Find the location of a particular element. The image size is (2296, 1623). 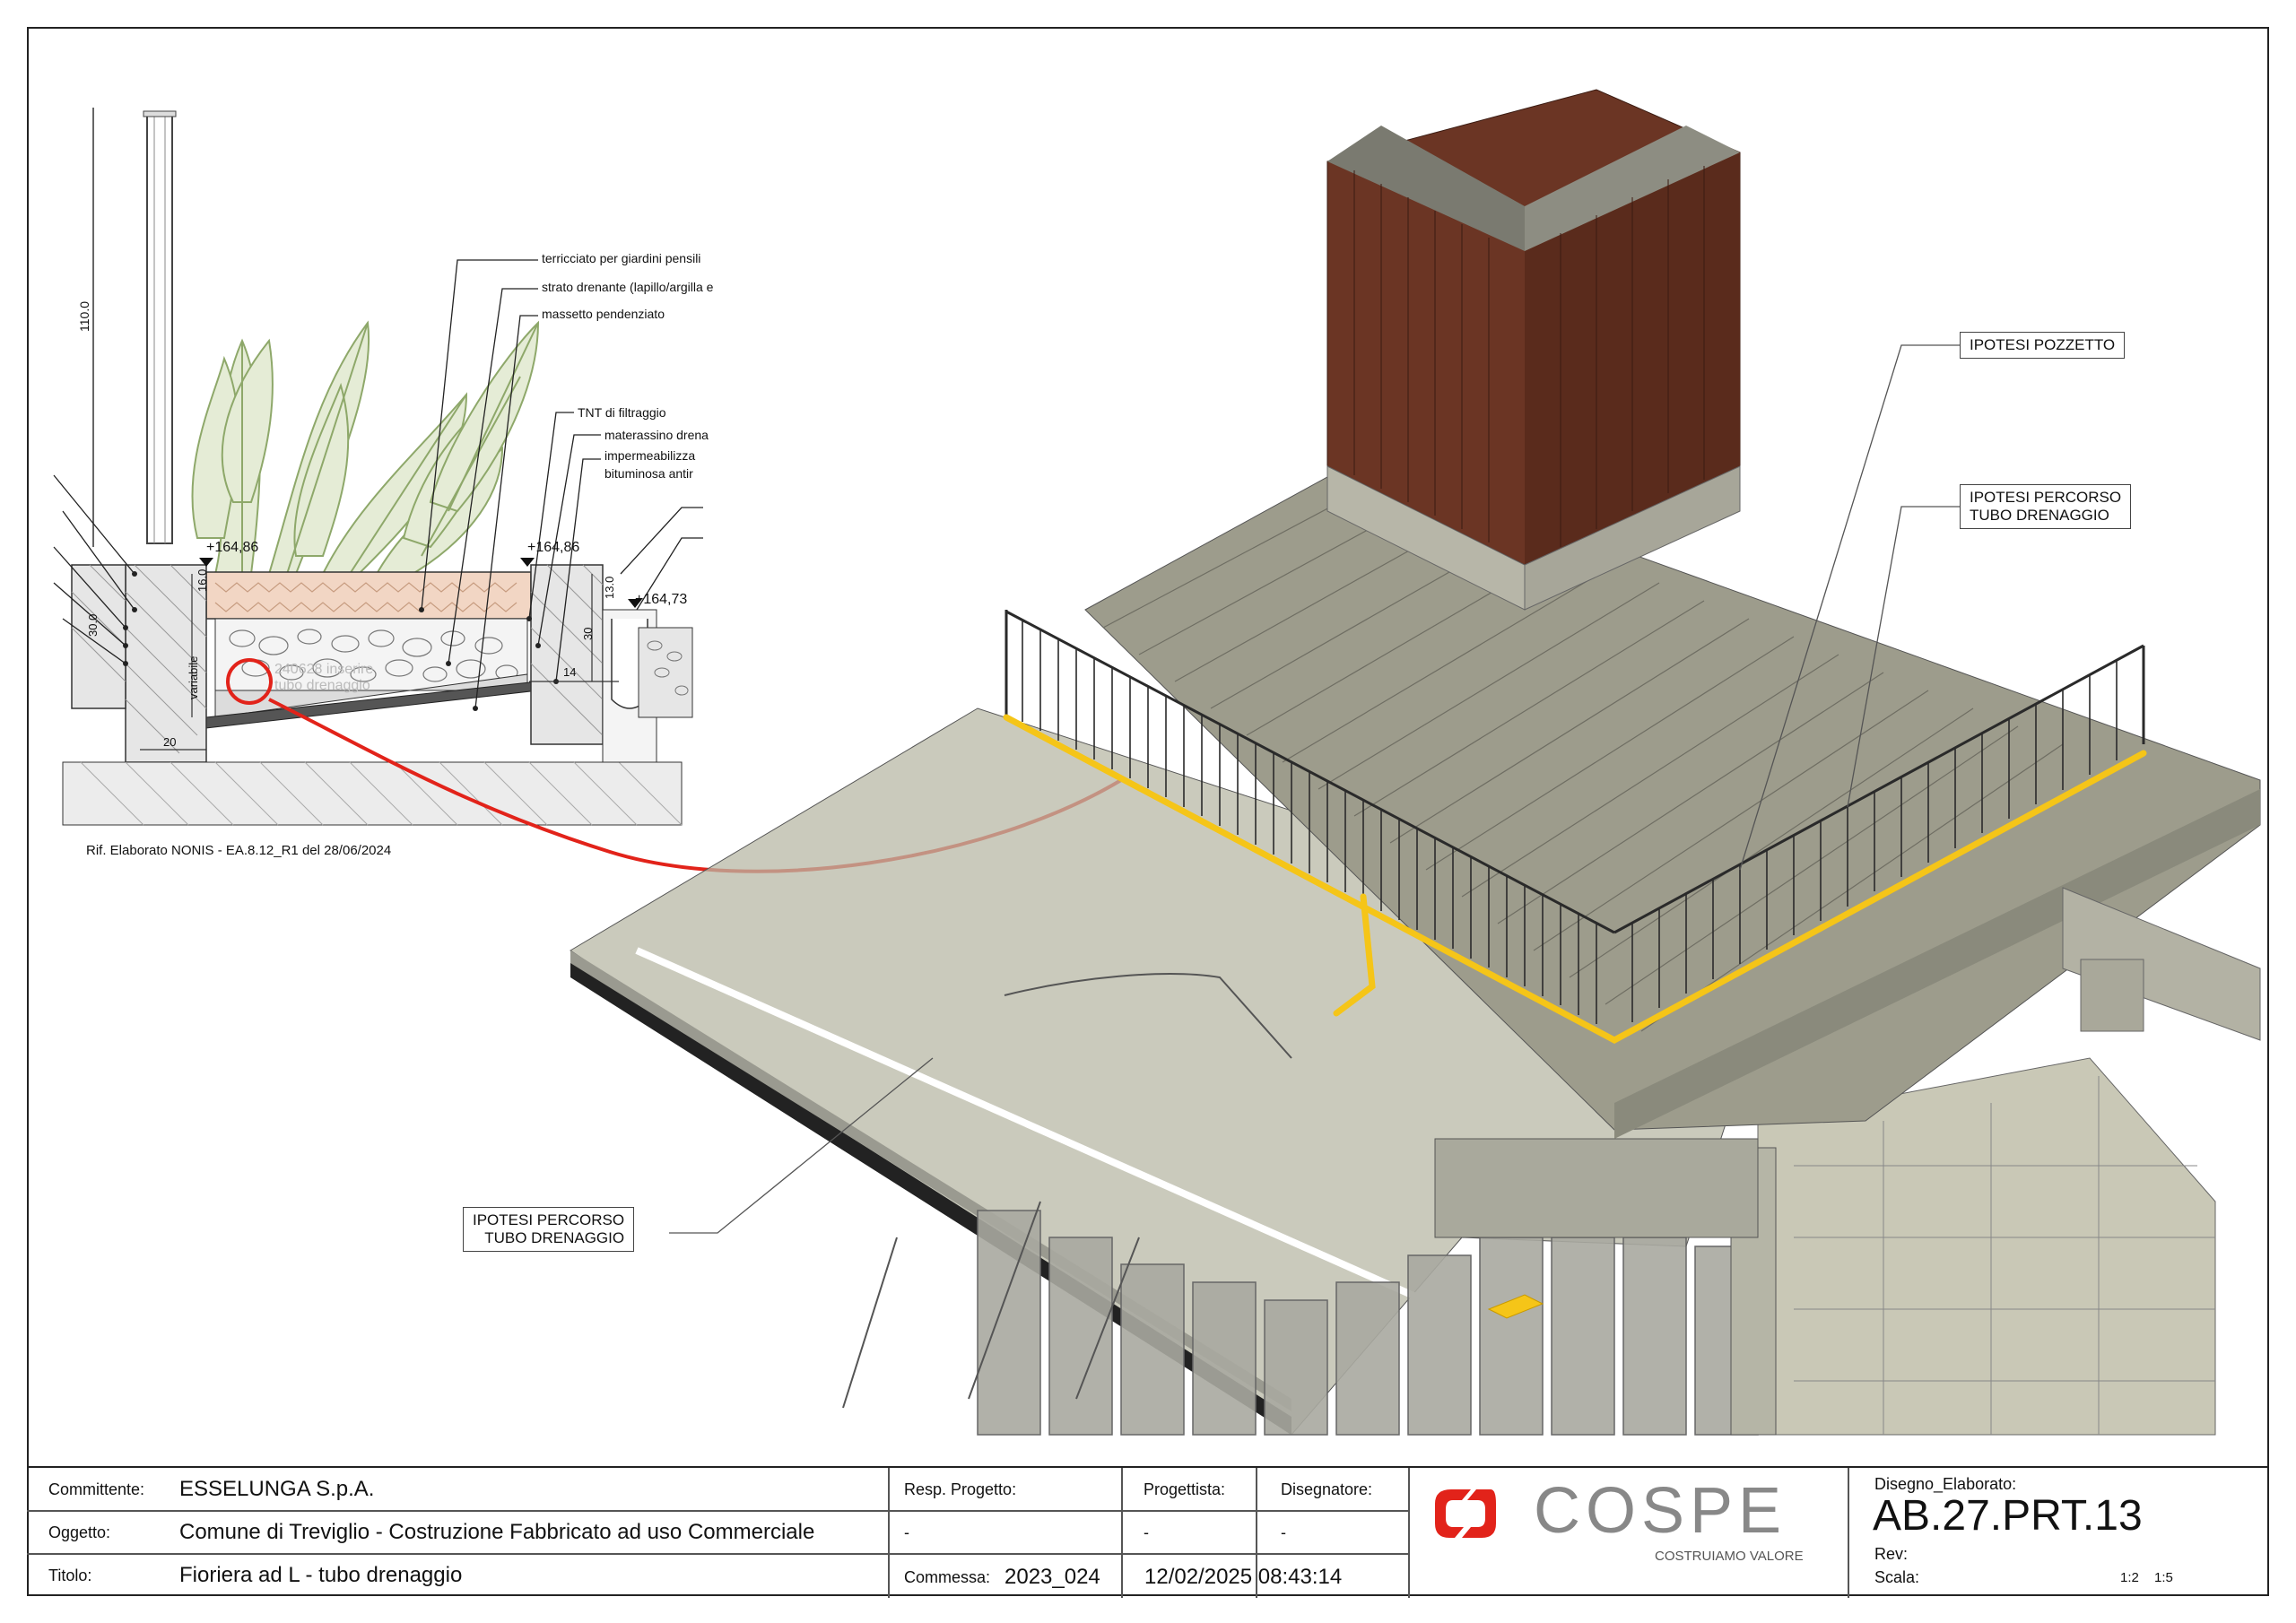

callout-pozzetto-text: IPOTESI POZZETTO is located at coordinates (2043, 344).